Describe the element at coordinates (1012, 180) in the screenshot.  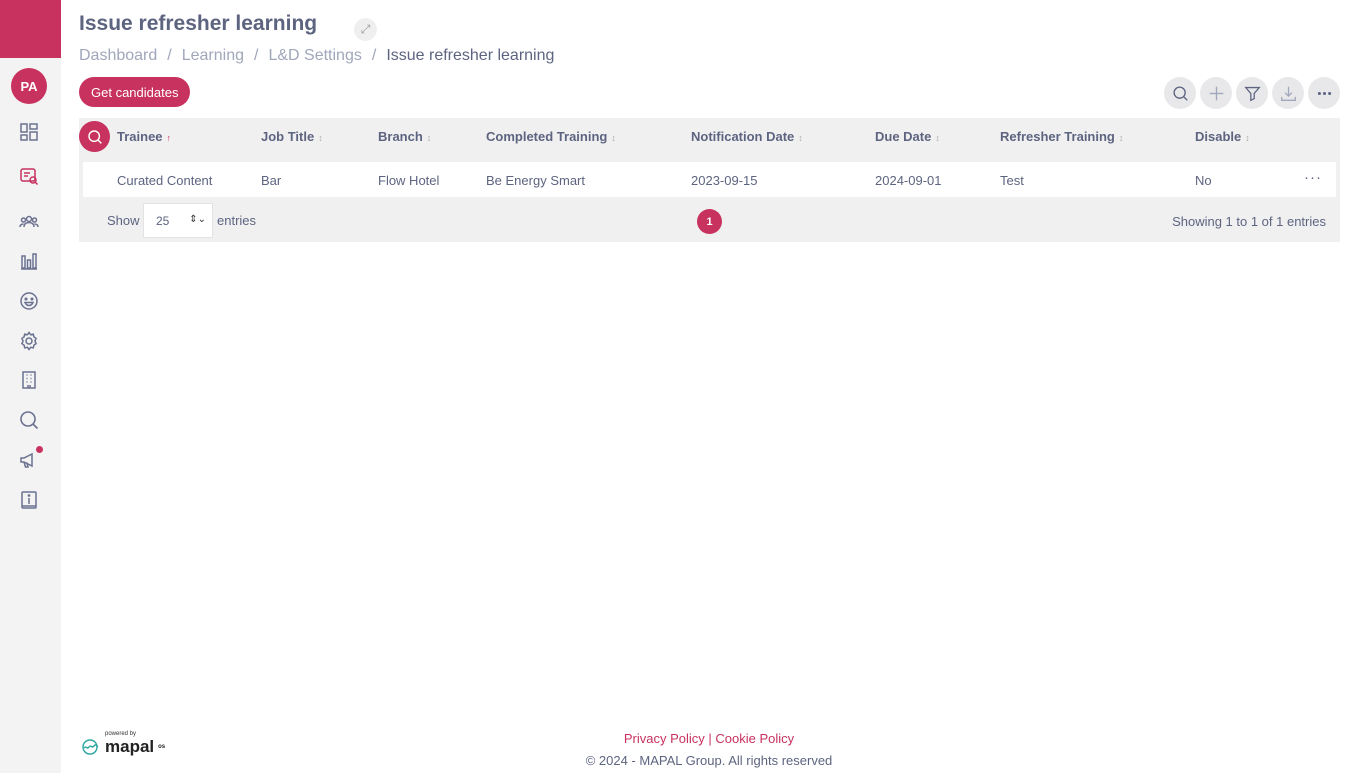
I see `cell-refresher-training: Test` at that location.